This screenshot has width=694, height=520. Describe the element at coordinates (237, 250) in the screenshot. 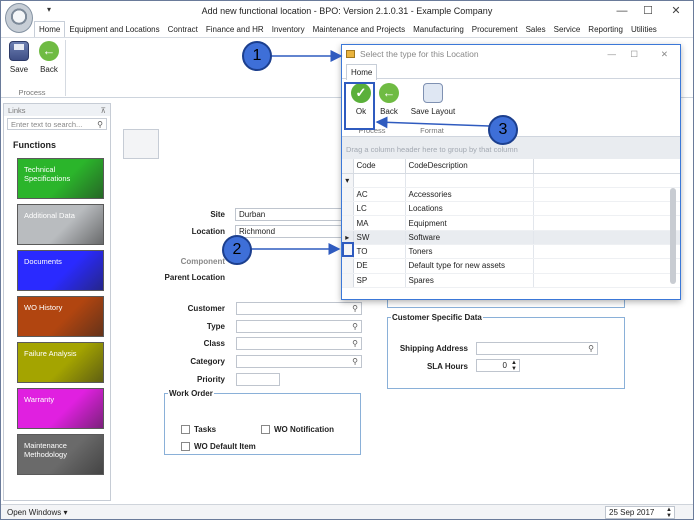

I see `callout-2: 2` at that location.